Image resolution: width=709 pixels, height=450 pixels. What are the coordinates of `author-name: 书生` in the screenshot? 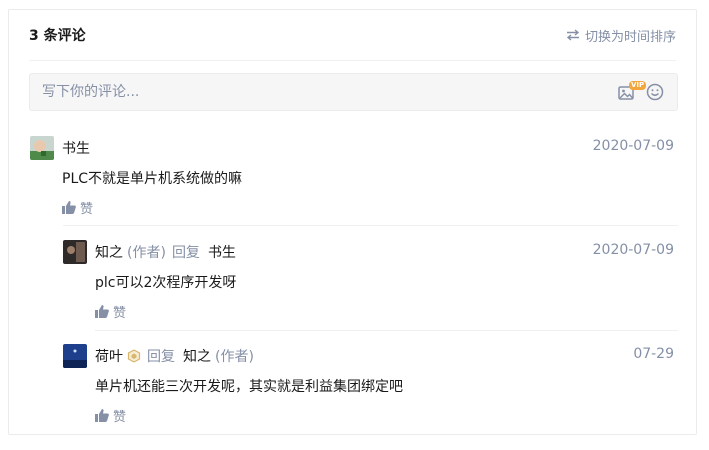 It's located at (76, 148).